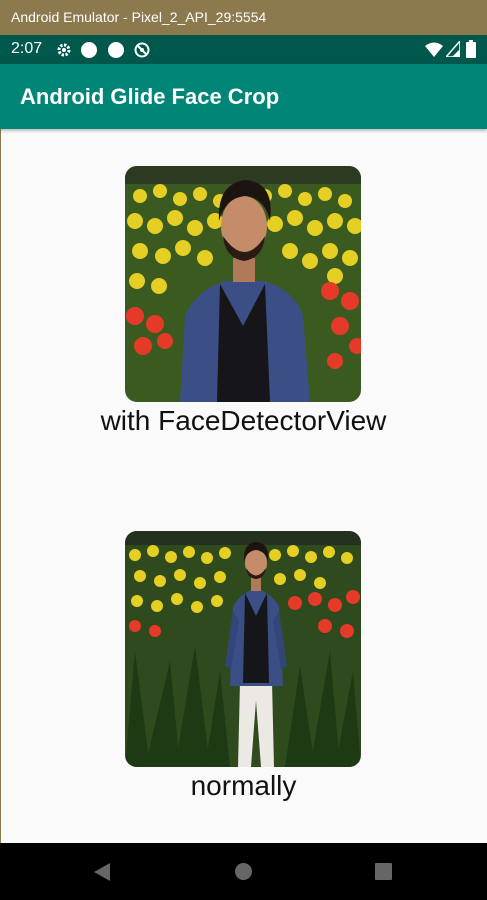 The image size is (487, 900). Describe the element at coordinates (27, 48) in the screenshot. I see `status-time: 2:07` at that location.